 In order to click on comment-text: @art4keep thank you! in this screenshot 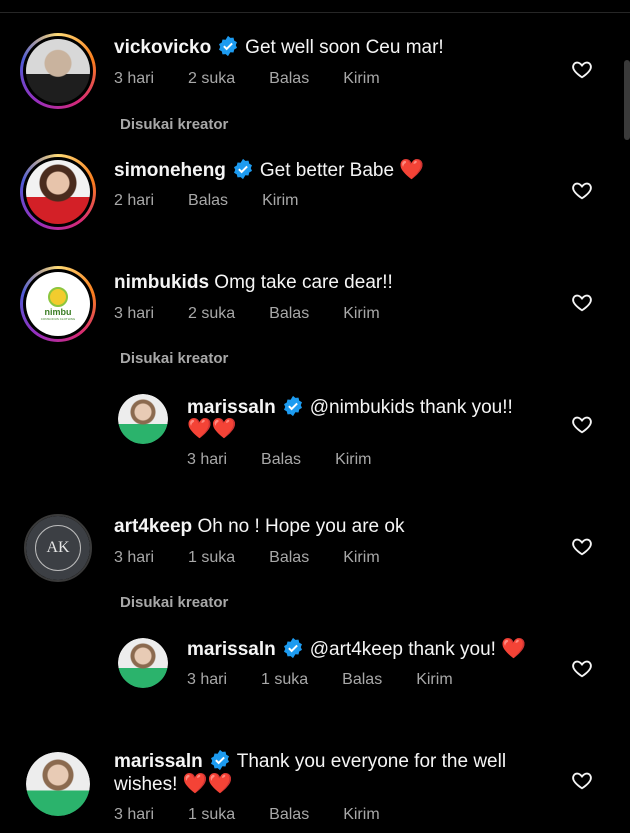, I will do `click(402, 649)`.